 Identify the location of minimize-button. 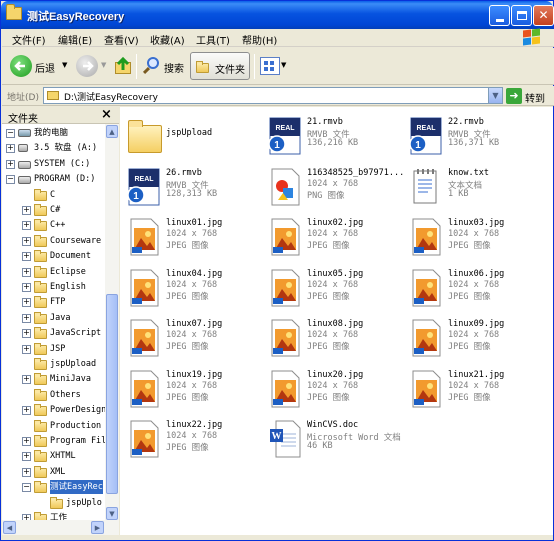
(499, 15).